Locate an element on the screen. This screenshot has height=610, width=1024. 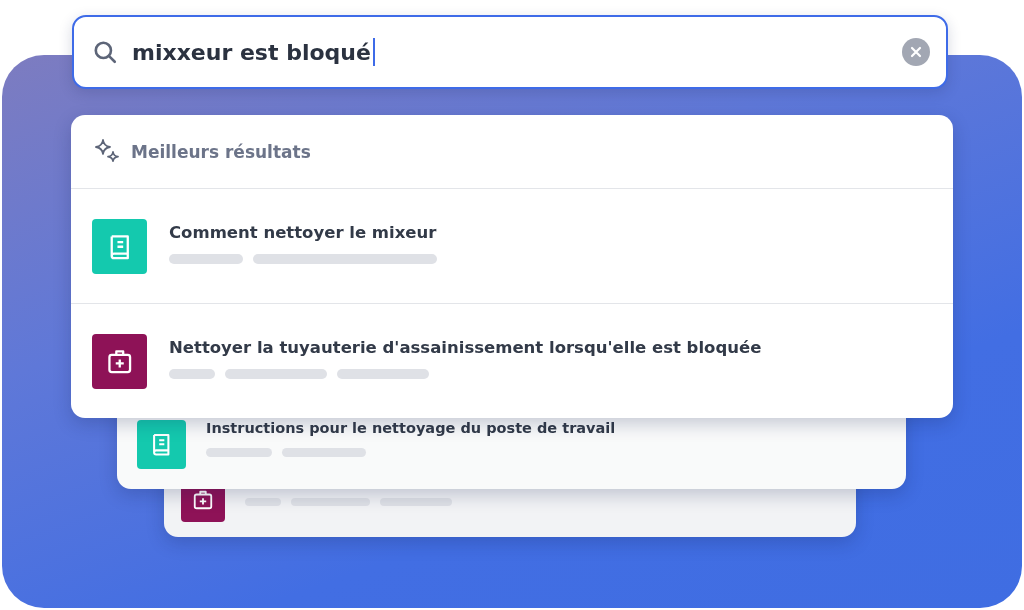
result-title: Comment nettoyer le mixeur is located at coordinates (303, 232).